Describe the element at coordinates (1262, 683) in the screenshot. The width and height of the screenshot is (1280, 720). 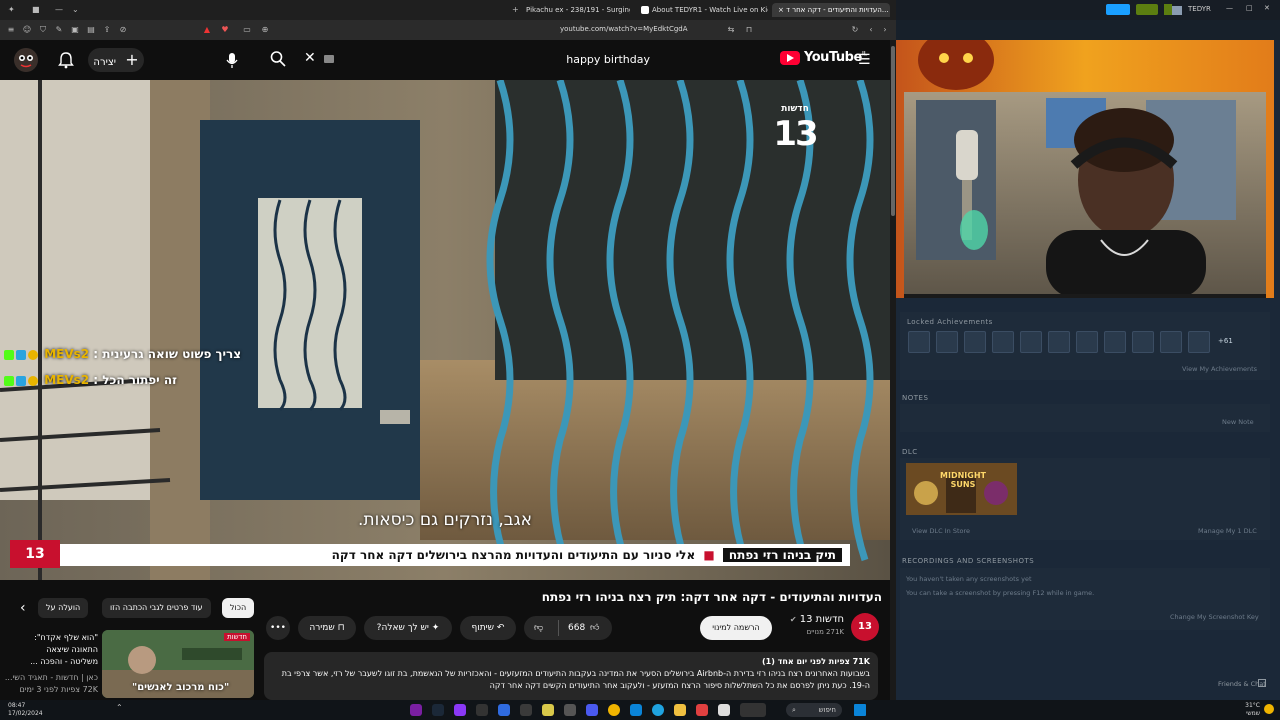
I see `friends-icon` at that location.